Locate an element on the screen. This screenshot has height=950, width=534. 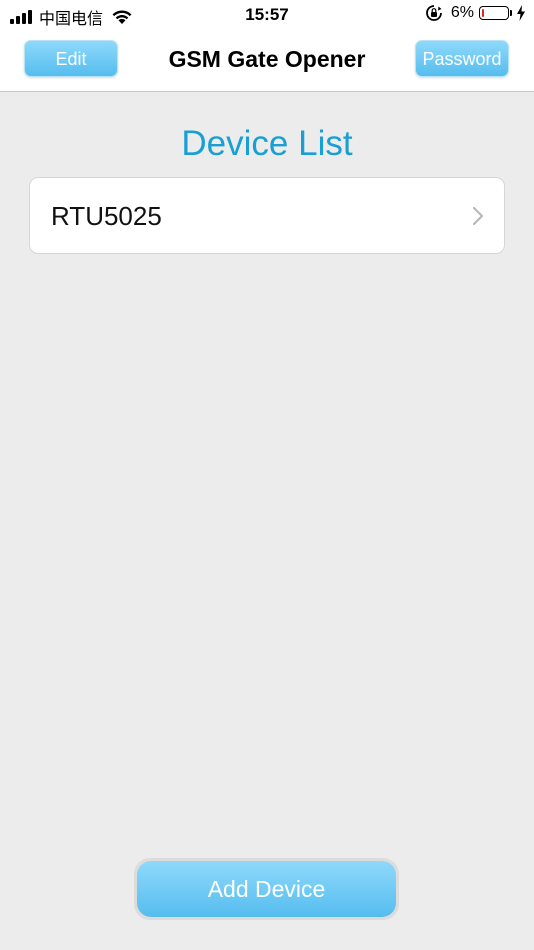
status-bar: 中国电信 15:57 6% is located at coordinates (267, 15).